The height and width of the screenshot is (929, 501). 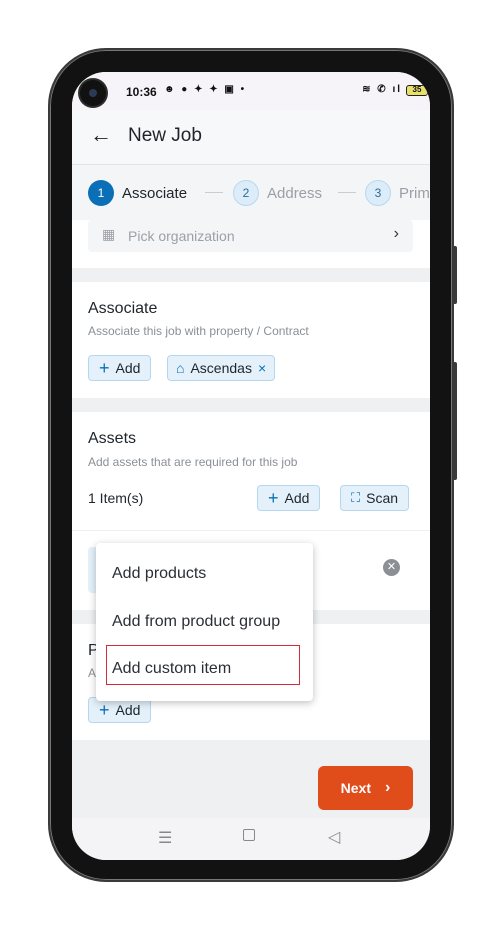 What do you see at coordinates (454, 275) in the screenshot?
I see `volume-button` at bounding box center [454, 275].